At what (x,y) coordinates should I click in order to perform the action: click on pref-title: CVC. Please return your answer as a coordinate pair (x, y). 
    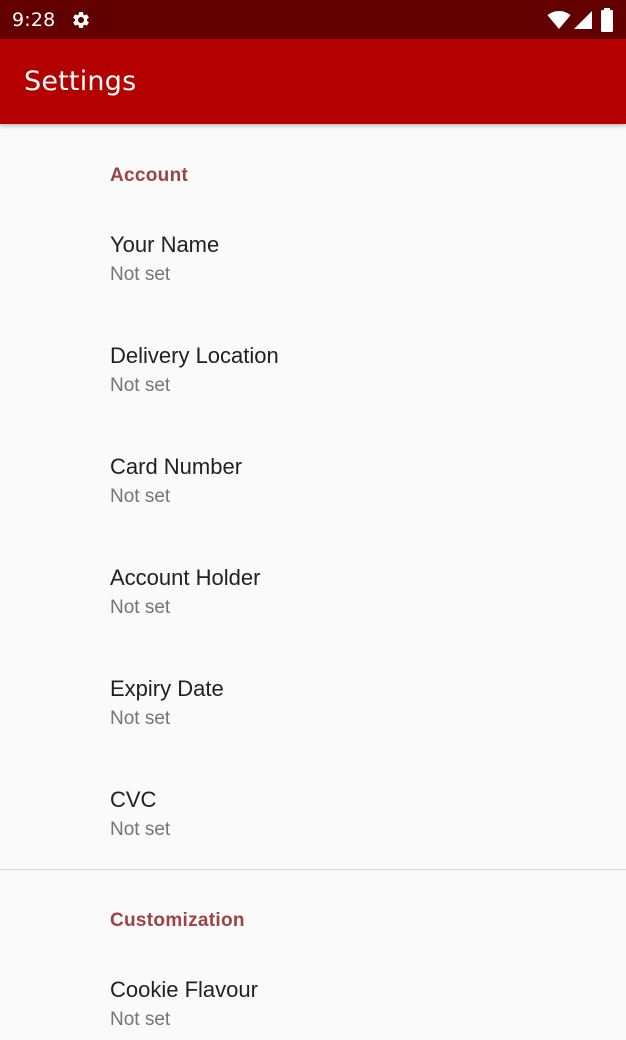
    Looking at the image, I should click on (133, 799).